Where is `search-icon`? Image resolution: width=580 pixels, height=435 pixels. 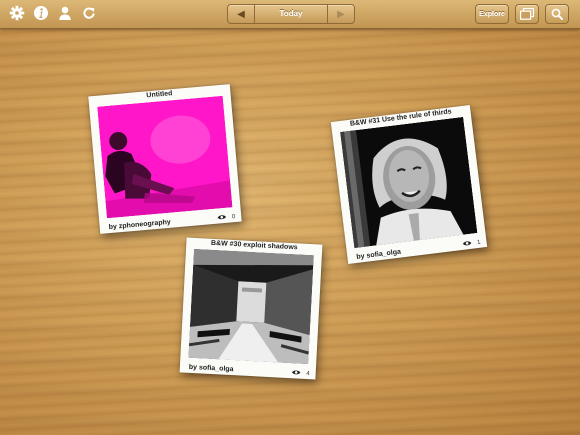 search-icon is located at coordinates (557, 14).